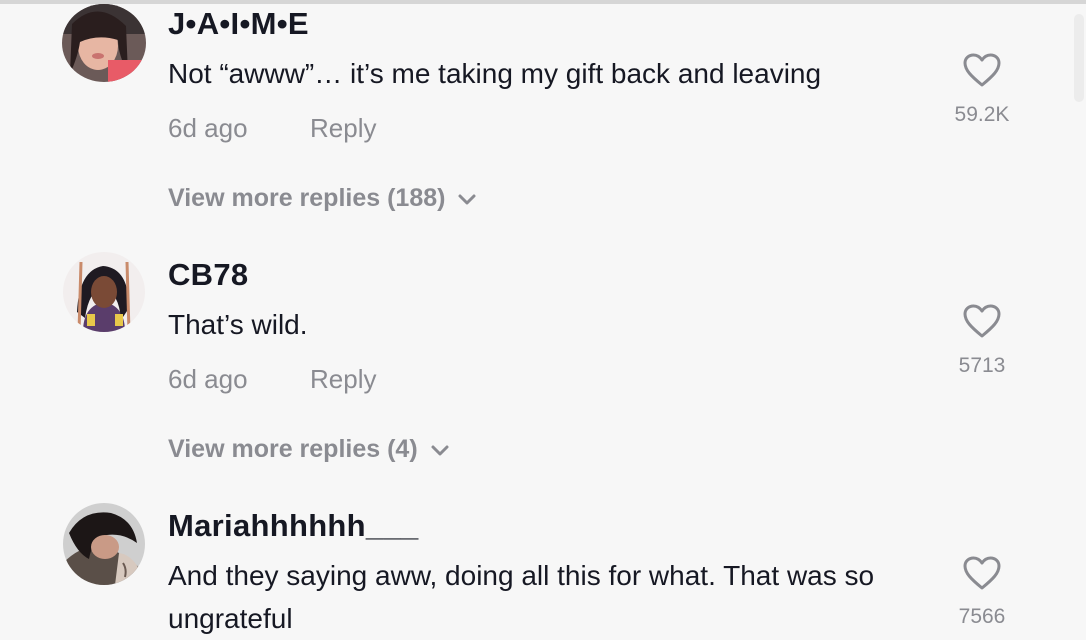 The image size is (1086, 640). What do you see at coordinates (982, 114) in the screenshot?
I see `like-count: 59.2K` at bounding box center [982, 114].